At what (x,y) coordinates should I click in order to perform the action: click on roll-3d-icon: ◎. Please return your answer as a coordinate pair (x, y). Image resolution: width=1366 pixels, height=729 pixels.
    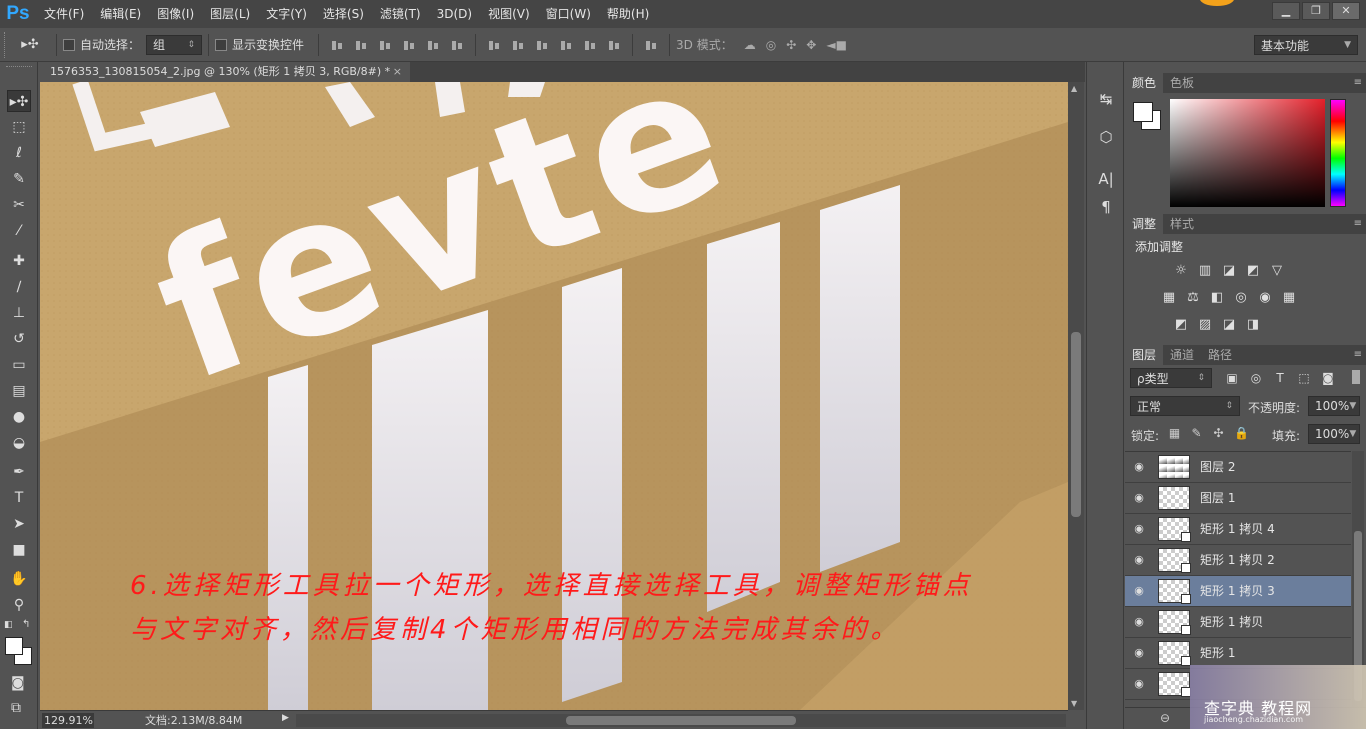
    Looking at the image, I should click on (771, 45).